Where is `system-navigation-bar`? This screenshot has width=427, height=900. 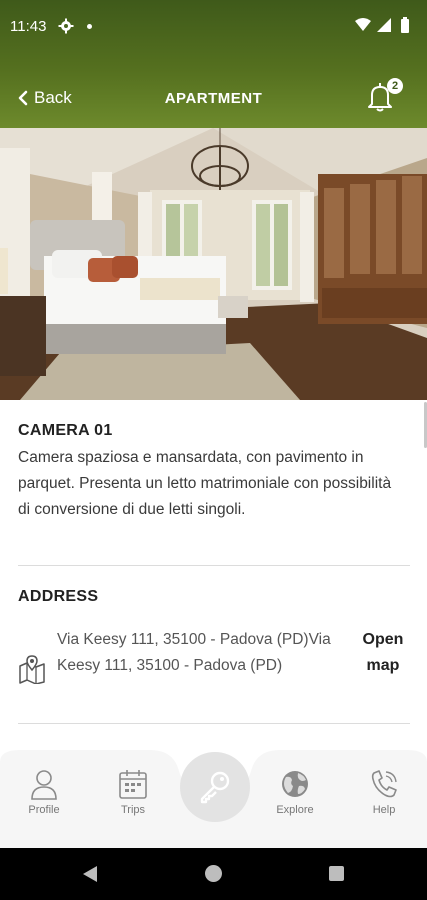
system-navigation-bar is located at coordinates (213, 874).